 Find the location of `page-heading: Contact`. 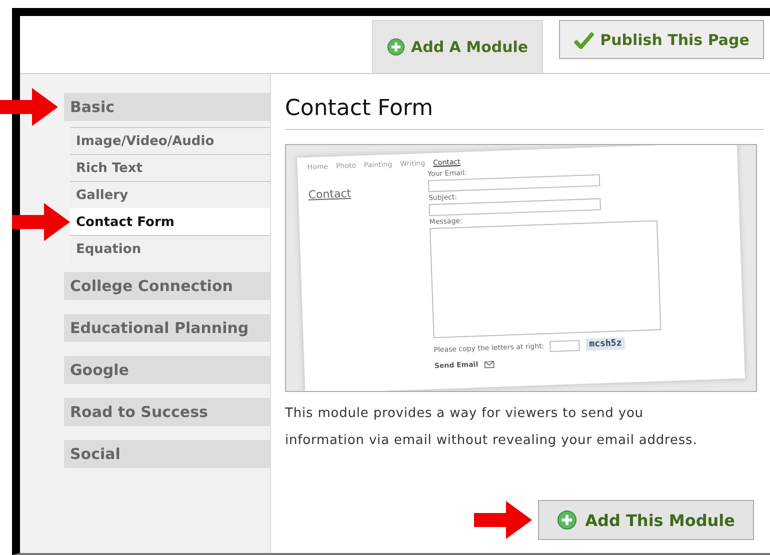

page-heading: Contact is located at coordinates (330, 195).